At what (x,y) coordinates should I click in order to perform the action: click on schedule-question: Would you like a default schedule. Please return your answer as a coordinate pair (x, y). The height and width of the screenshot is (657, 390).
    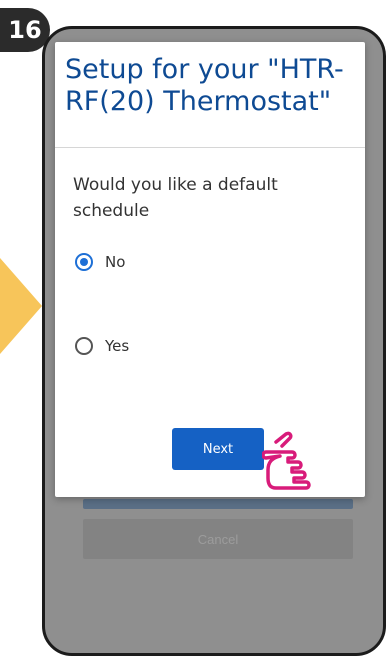
    Looking at the image, I should click on (175, 198).